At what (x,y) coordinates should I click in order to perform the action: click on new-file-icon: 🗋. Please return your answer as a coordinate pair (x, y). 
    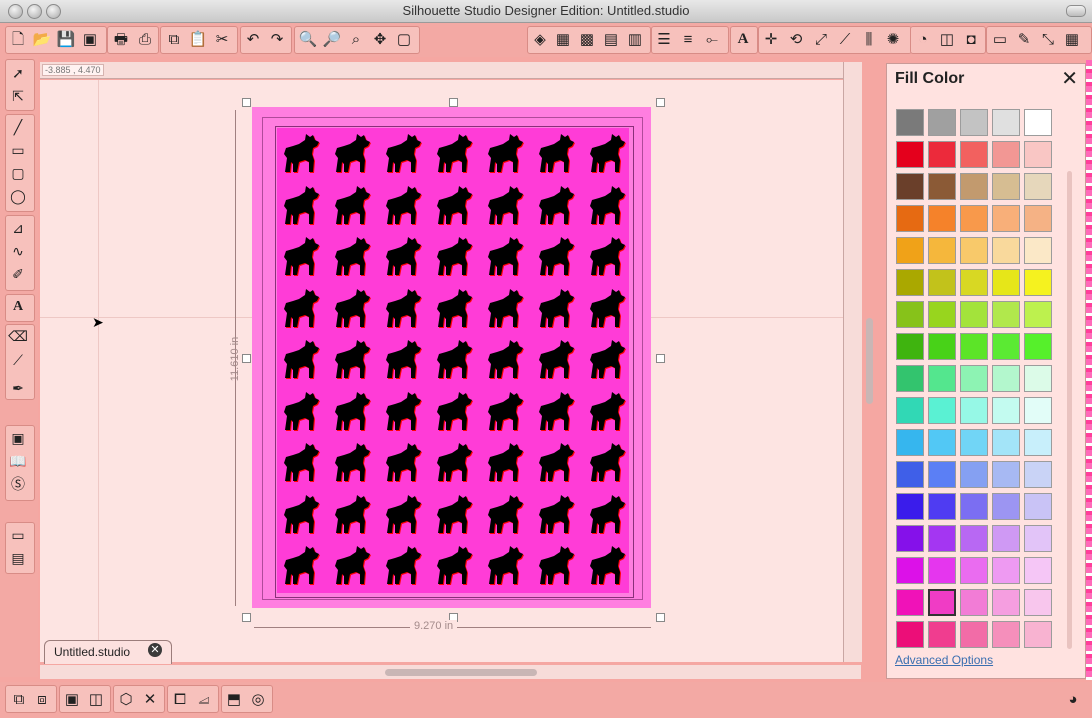
    Looking at the image, I should click on (18, 39).